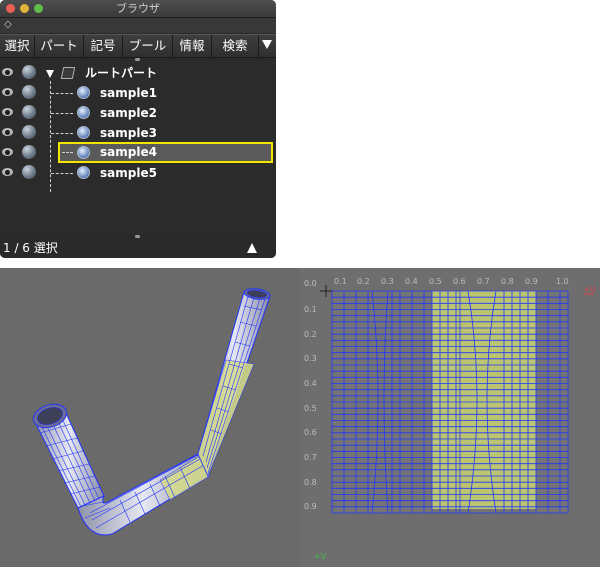  What do you see at coordinates (121, 73) in the screenshot?
I see `root-part-label: ルートパート` at bounding box center [121, 73].